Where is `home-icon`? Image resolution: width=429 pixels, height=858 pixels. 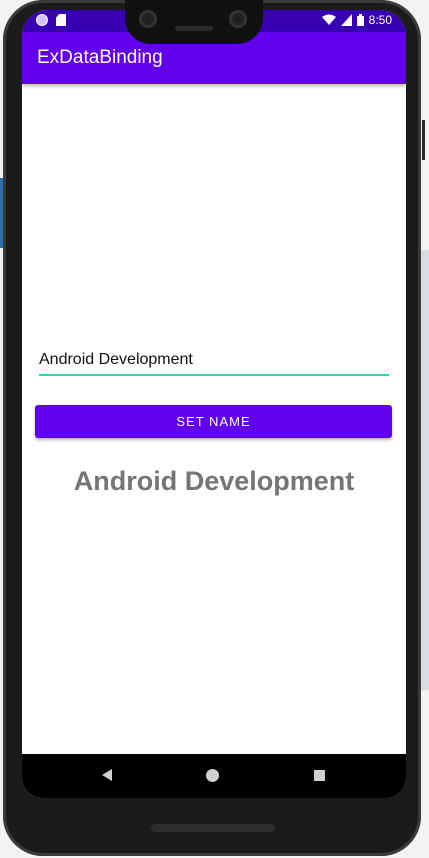 home-icon is located at coordinates (212, 775).